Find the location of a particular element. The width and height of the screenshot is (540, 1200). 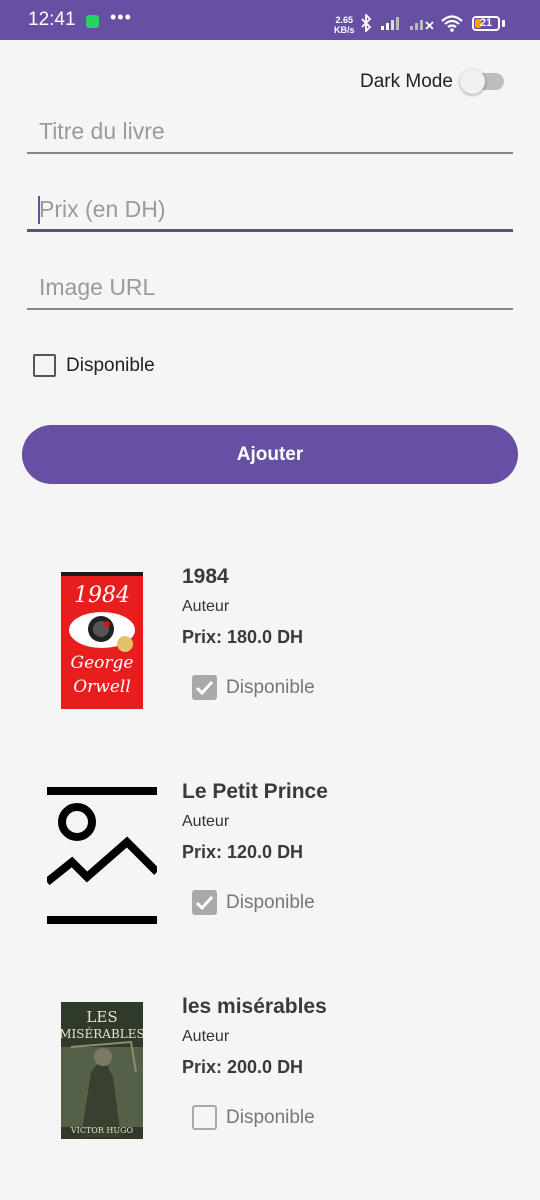

switch-thumb is located at coordinates (472, 81).